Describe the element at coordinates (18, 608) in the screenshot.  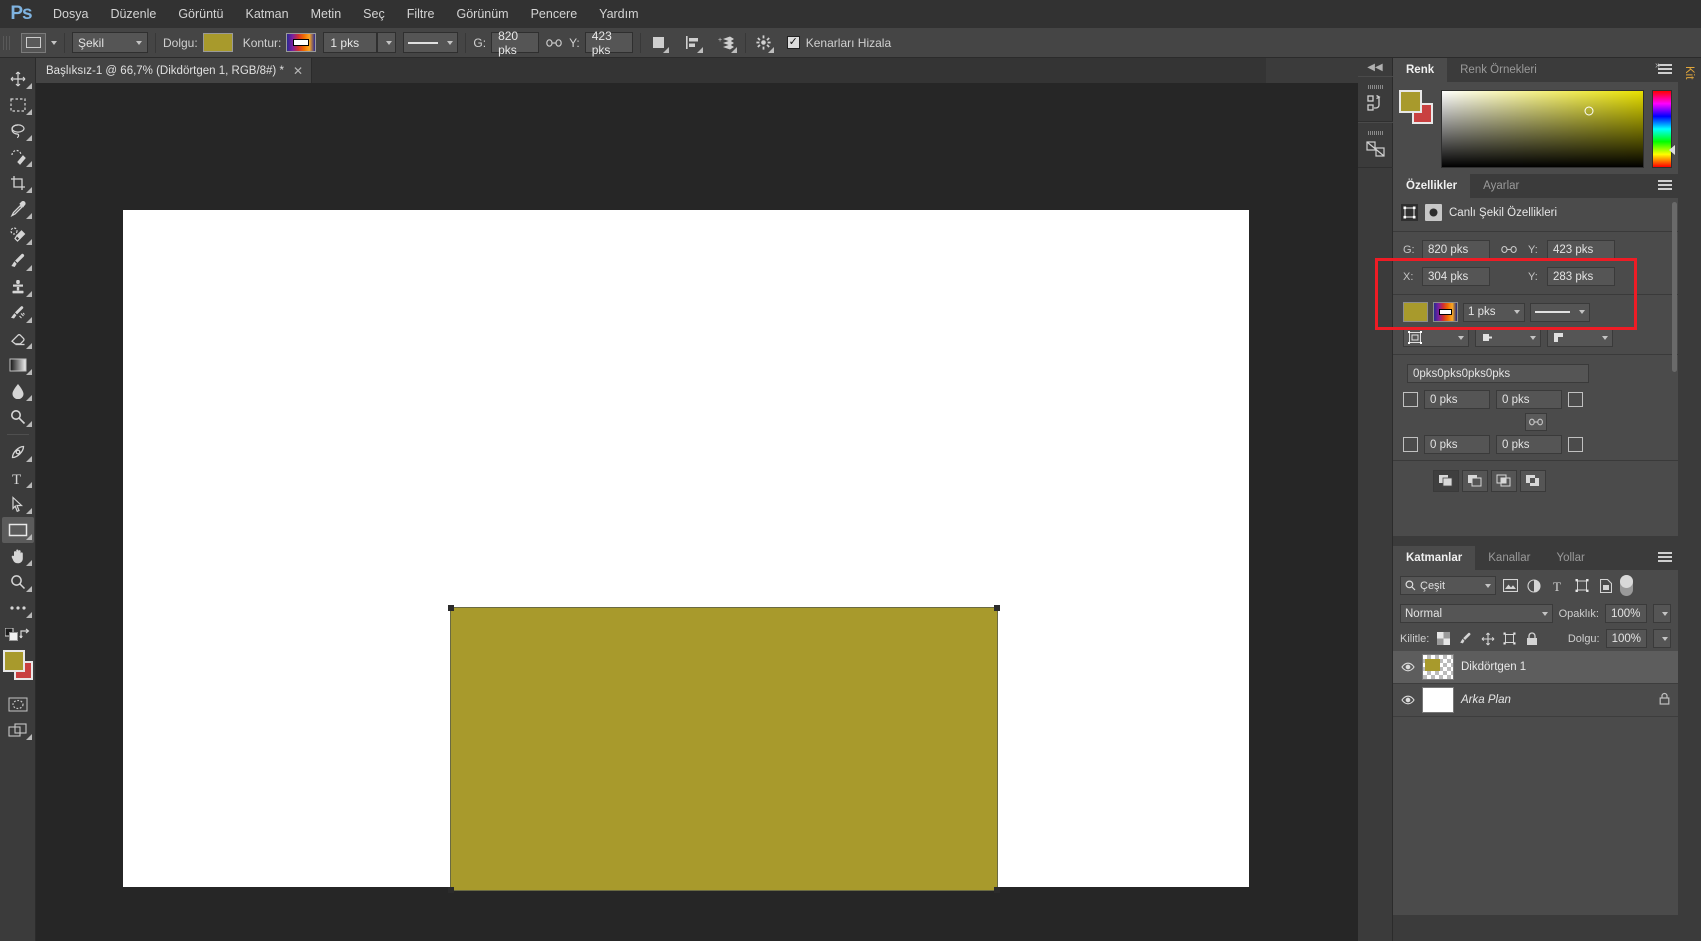
I see `edit-toolbar-tool` at that location.